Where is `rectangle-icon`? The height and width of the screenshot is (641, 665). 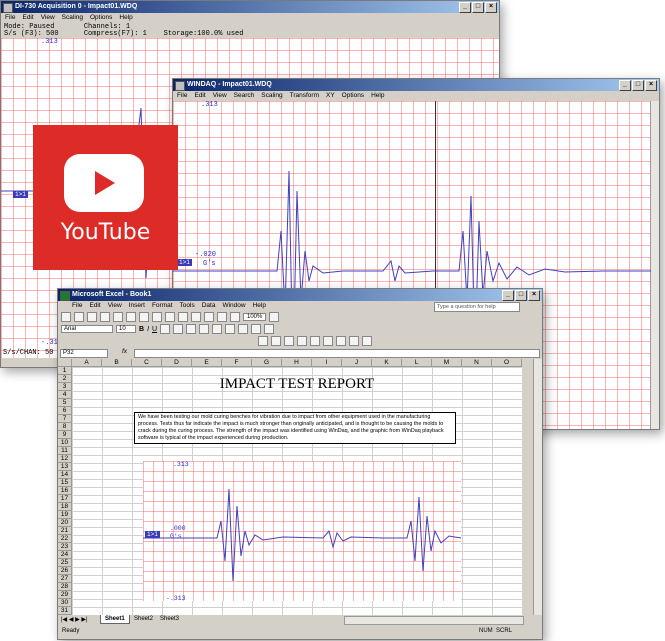
rectangle-icon is located at coordinates (315, 341).